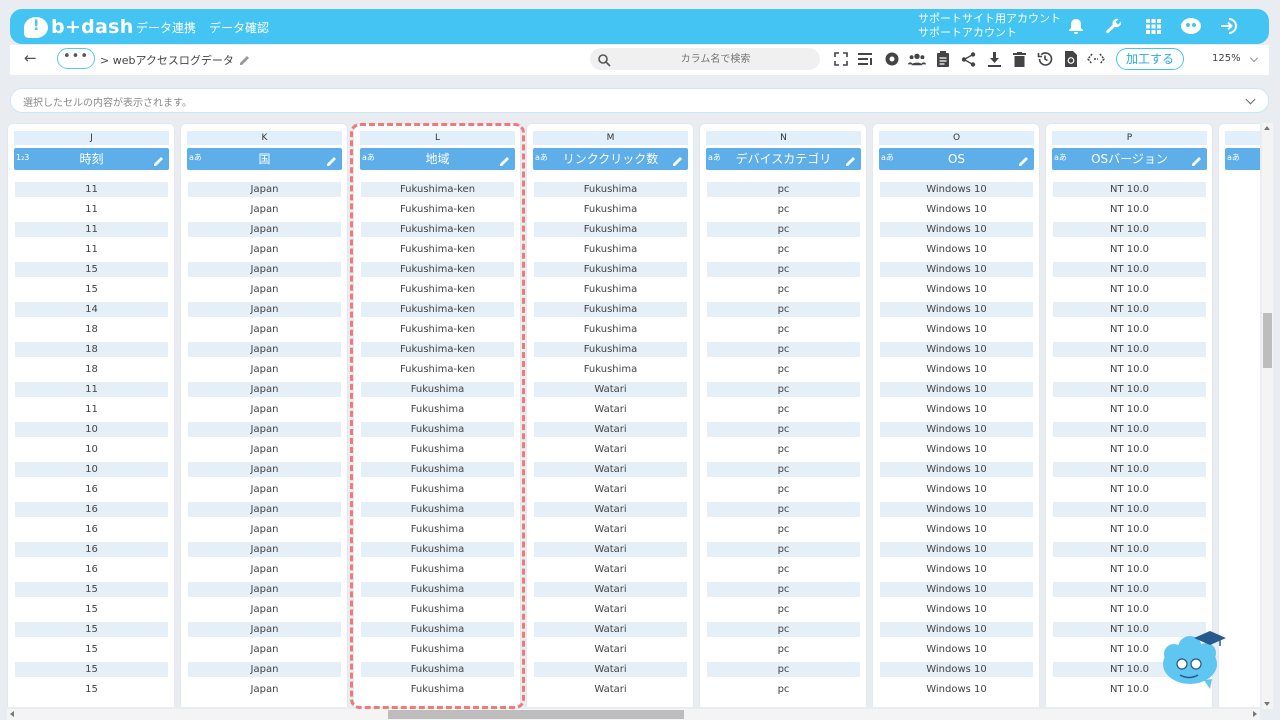  What do you see at coordinates (264, 159) in the screenshot?
I see `column-header: aあ 国` at bounding box center [264, 159].